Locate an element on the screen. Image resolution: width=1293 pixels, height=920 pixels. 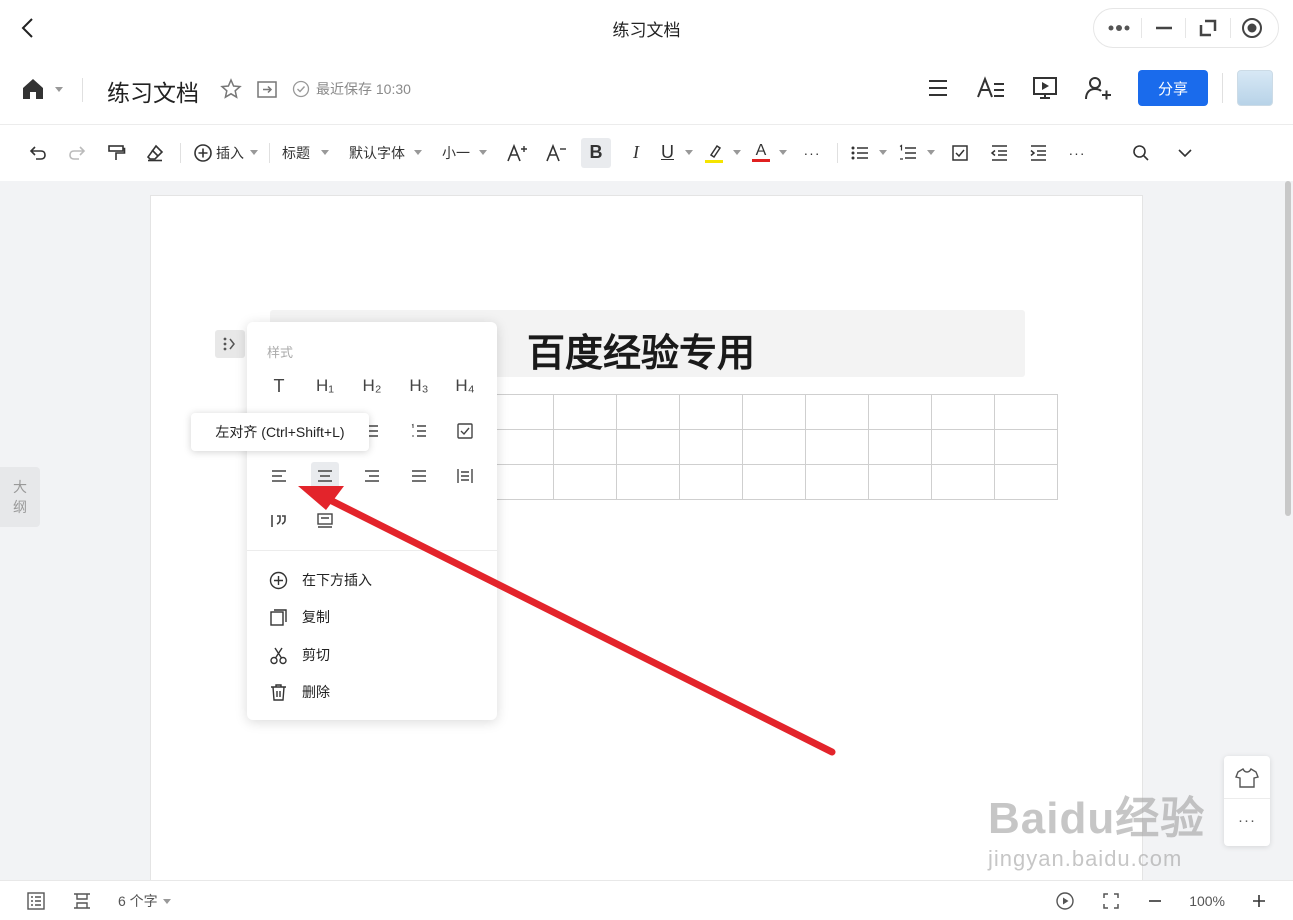
indent-button is located at coordinates (1038, 153).